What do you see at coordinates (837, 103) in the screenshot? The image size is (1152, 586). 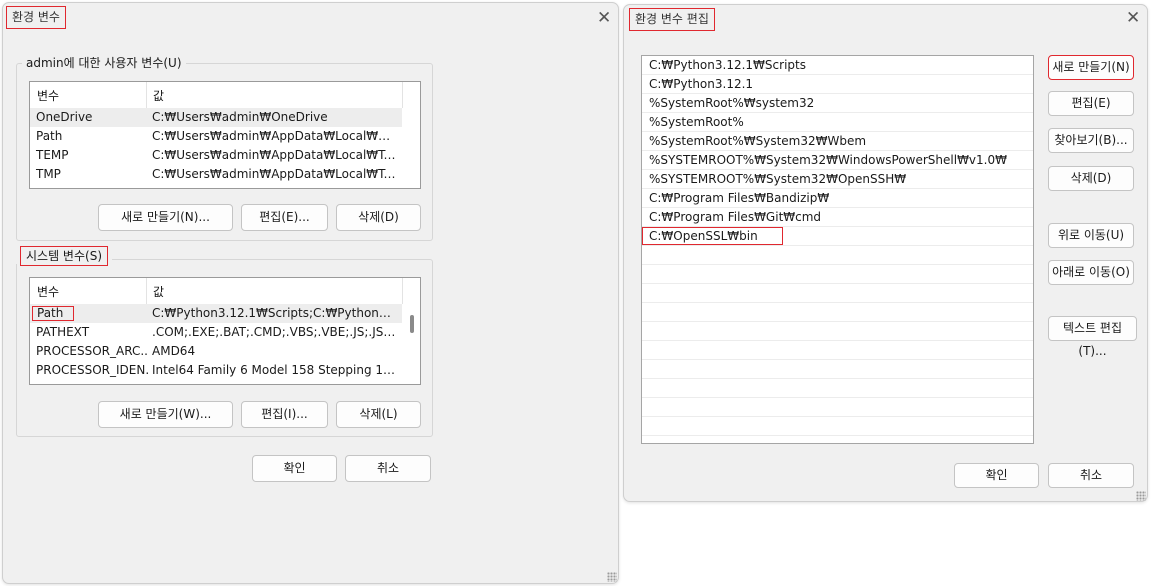 I see `list-item: %SystemRoot%₩system32` at bounding box center [837, 103].